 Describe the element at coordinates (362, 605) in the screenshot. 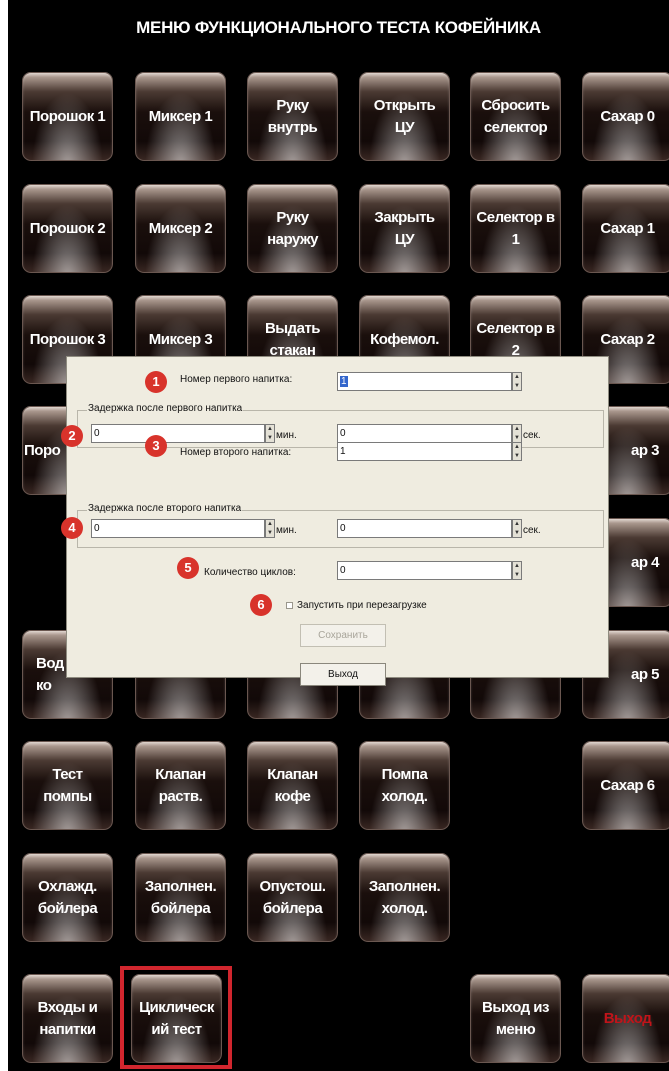

I see `autostart-label: Запустить при перезагрузке` at that location.